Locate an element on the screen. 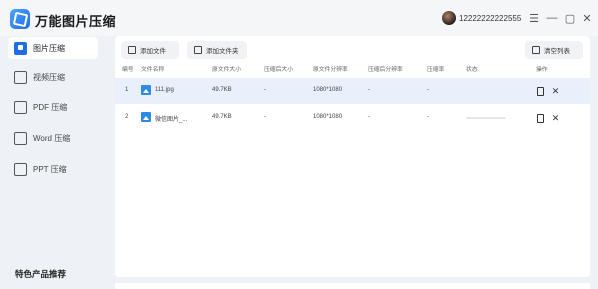  add-file-label: 添加文件 is located at coordinates (153, 51).